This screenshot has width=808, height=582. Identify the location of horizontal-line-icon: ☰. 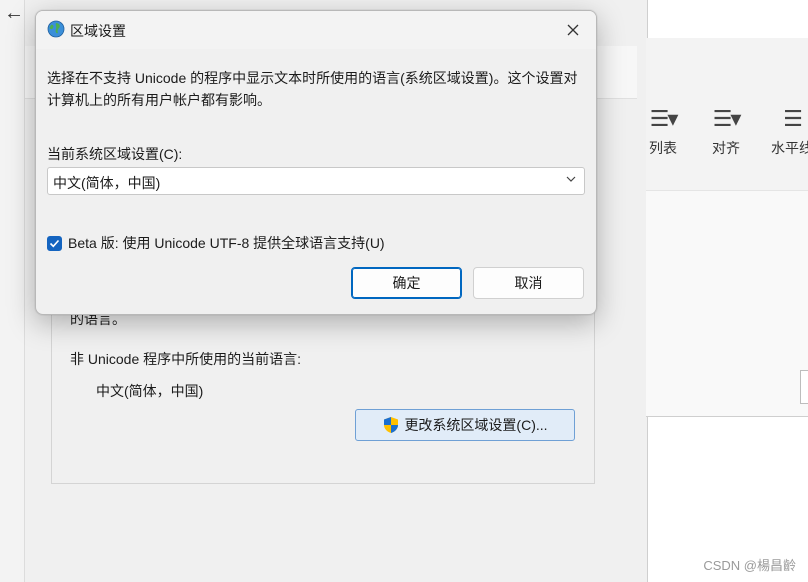
(793, 118).